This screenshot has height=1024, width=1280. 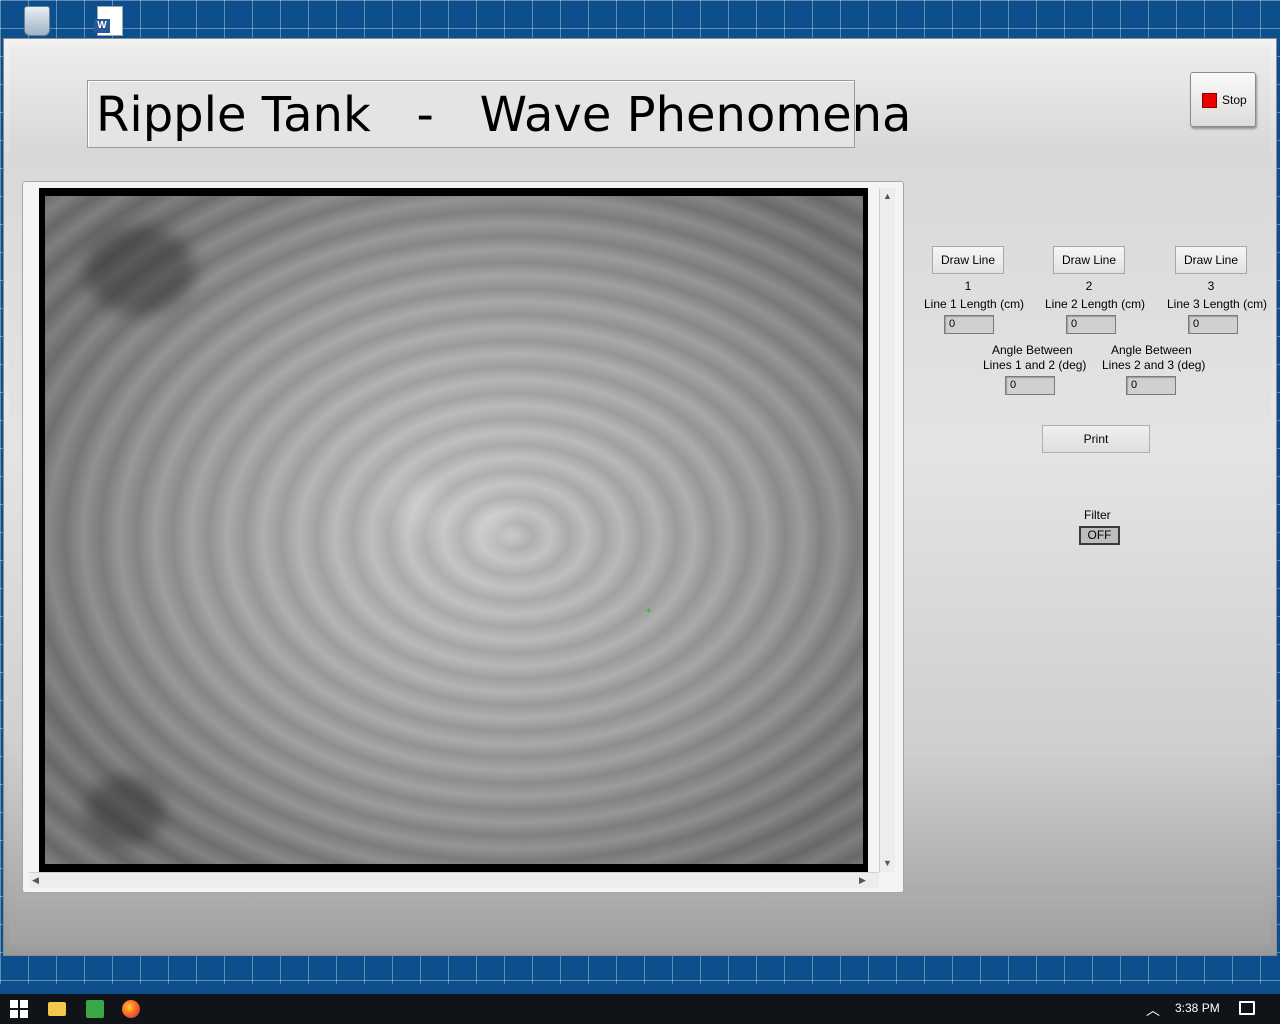 I want to click on angle23-field: 0, so click(x=1151, y=385).